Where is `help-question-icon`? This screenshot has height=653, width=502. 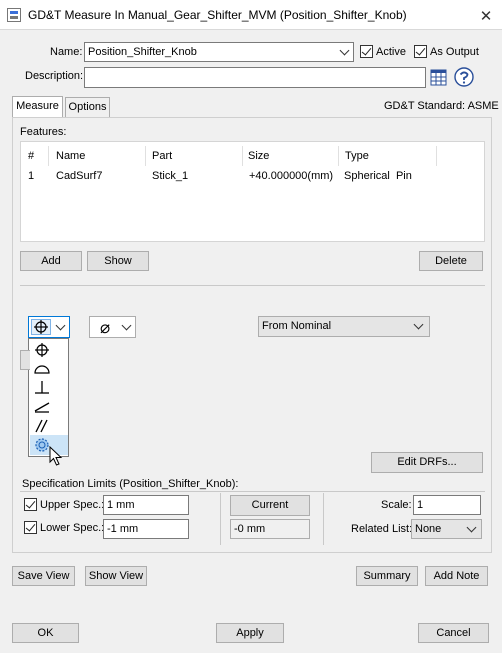
help-question-icon is located at coordinates (465, 77).